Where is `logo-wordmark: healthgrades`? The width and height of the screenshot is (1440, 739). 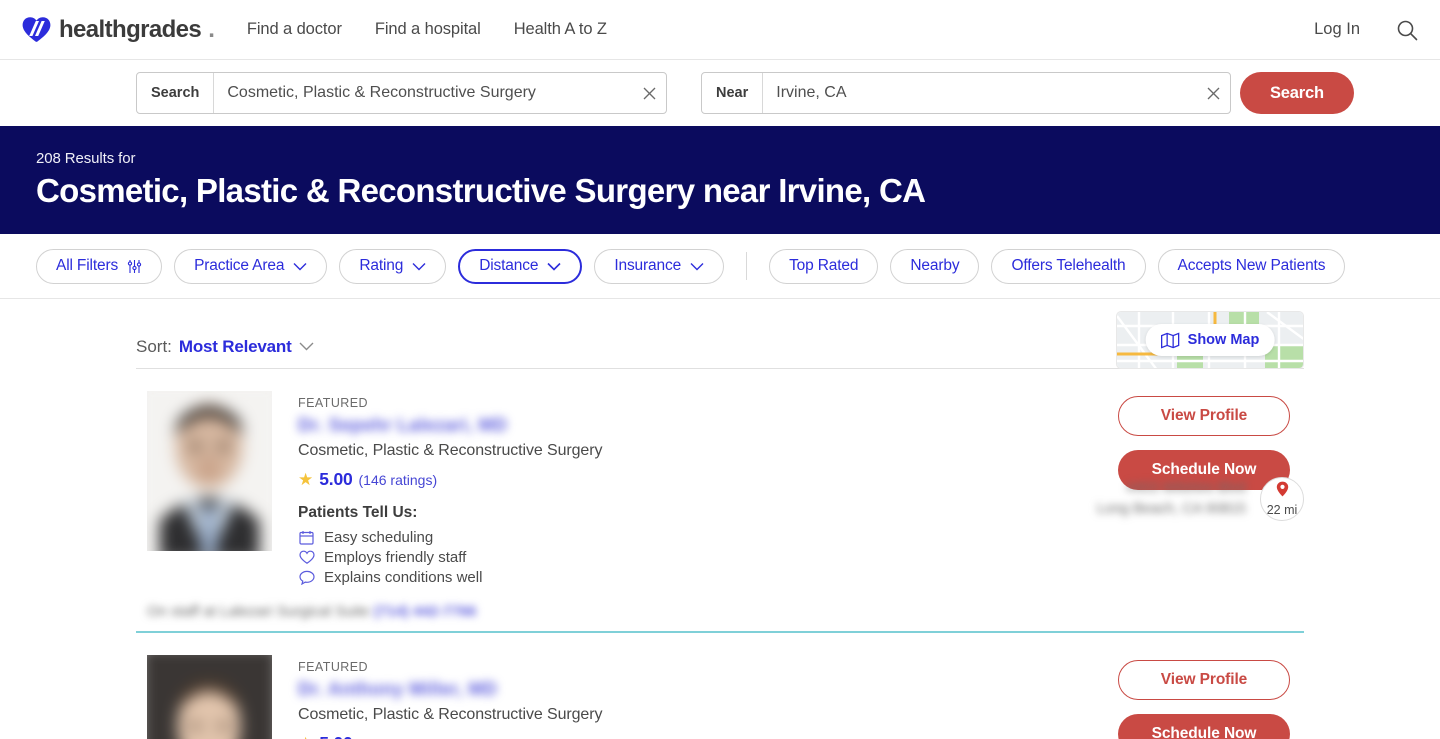 logo-wordmark: healthgrades is located at coordinates (130, 29).